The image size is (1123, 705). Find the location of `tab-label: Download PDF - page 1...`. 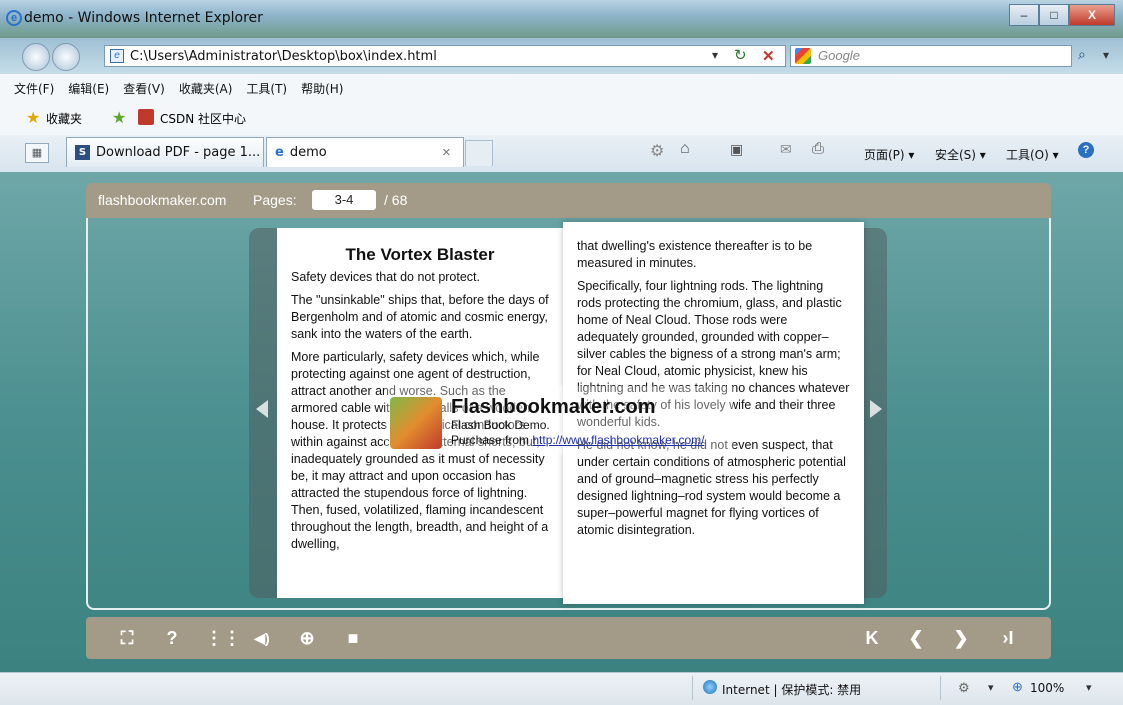

tab-label: Download PDF - page 1... is located at coordinates (178, 152).